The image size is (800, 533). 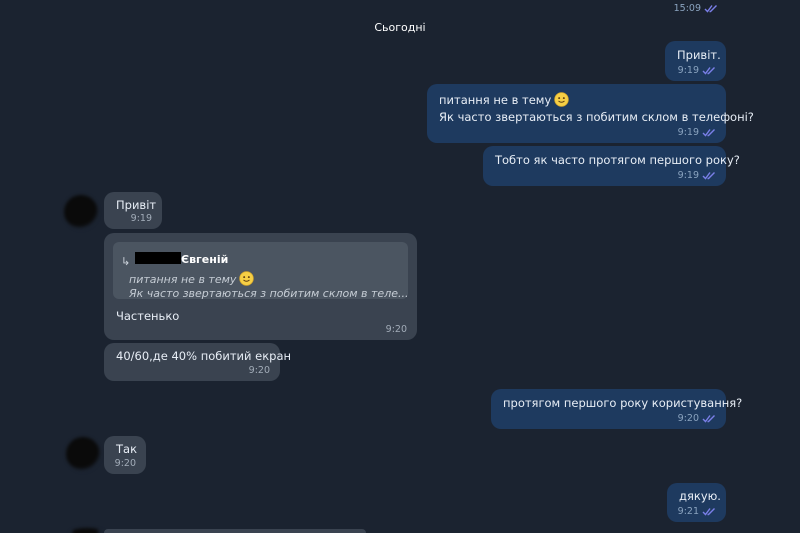 What do you see at coordinates (183, 279) in the screenshot?
I see `reply-quote-text: питання не в тему` at bounding box center [183, 279].